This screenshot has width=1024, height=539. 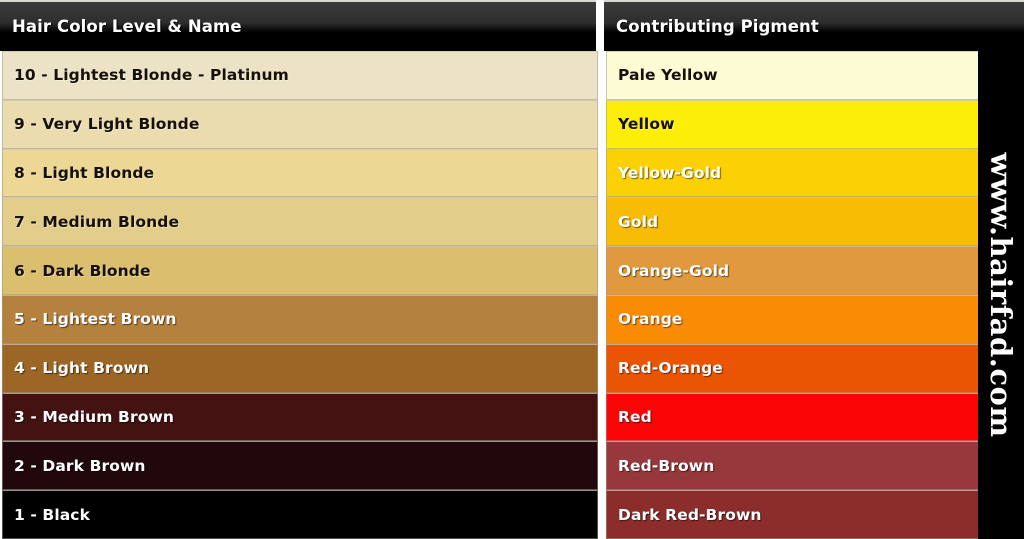 I want to click on table-row: 4 - Light Brown Red-Orange, so click(x=512, y=368).